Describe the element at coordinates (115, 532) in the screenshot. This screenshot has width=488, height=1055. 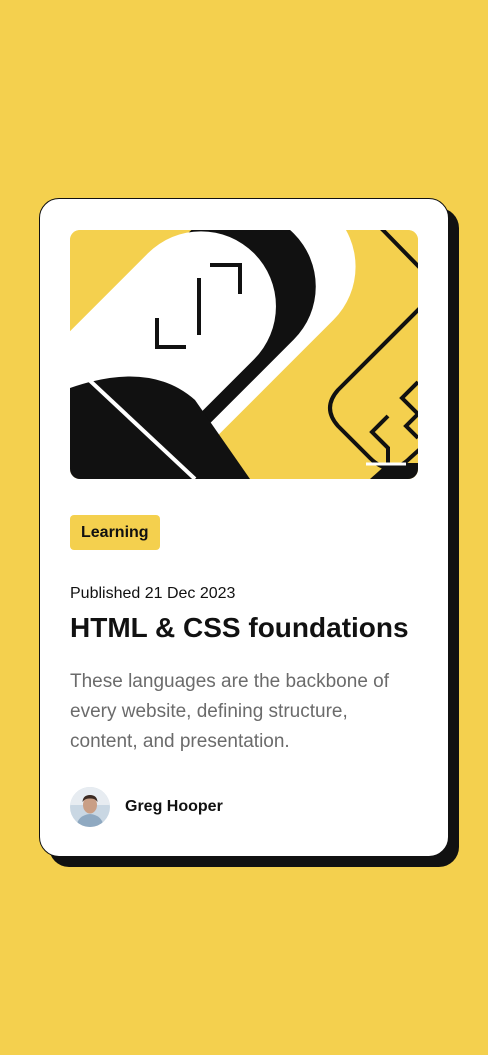
I see `category-tag: Learning` at that location.